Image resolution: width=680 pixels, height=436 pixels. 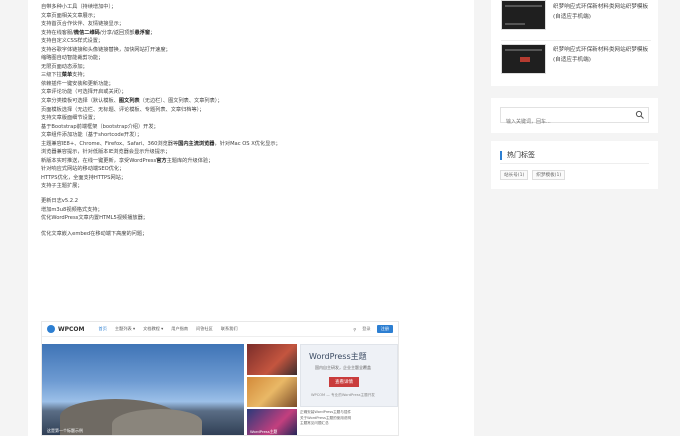 What do you see at coordinates (142, 32) in the screenshot?
I see `highlight-text: 悬浮窗` at bounding box center [142, 32].